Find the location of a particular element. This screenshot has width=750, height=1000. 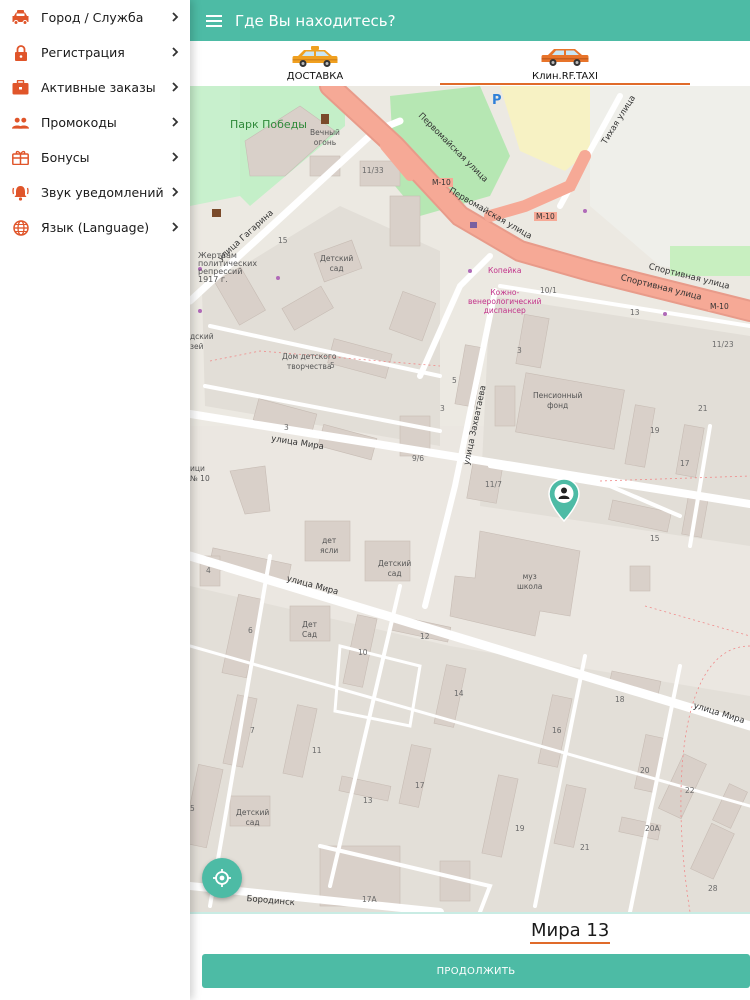

house-number: 9/6 is located at coordinates (418, 458).